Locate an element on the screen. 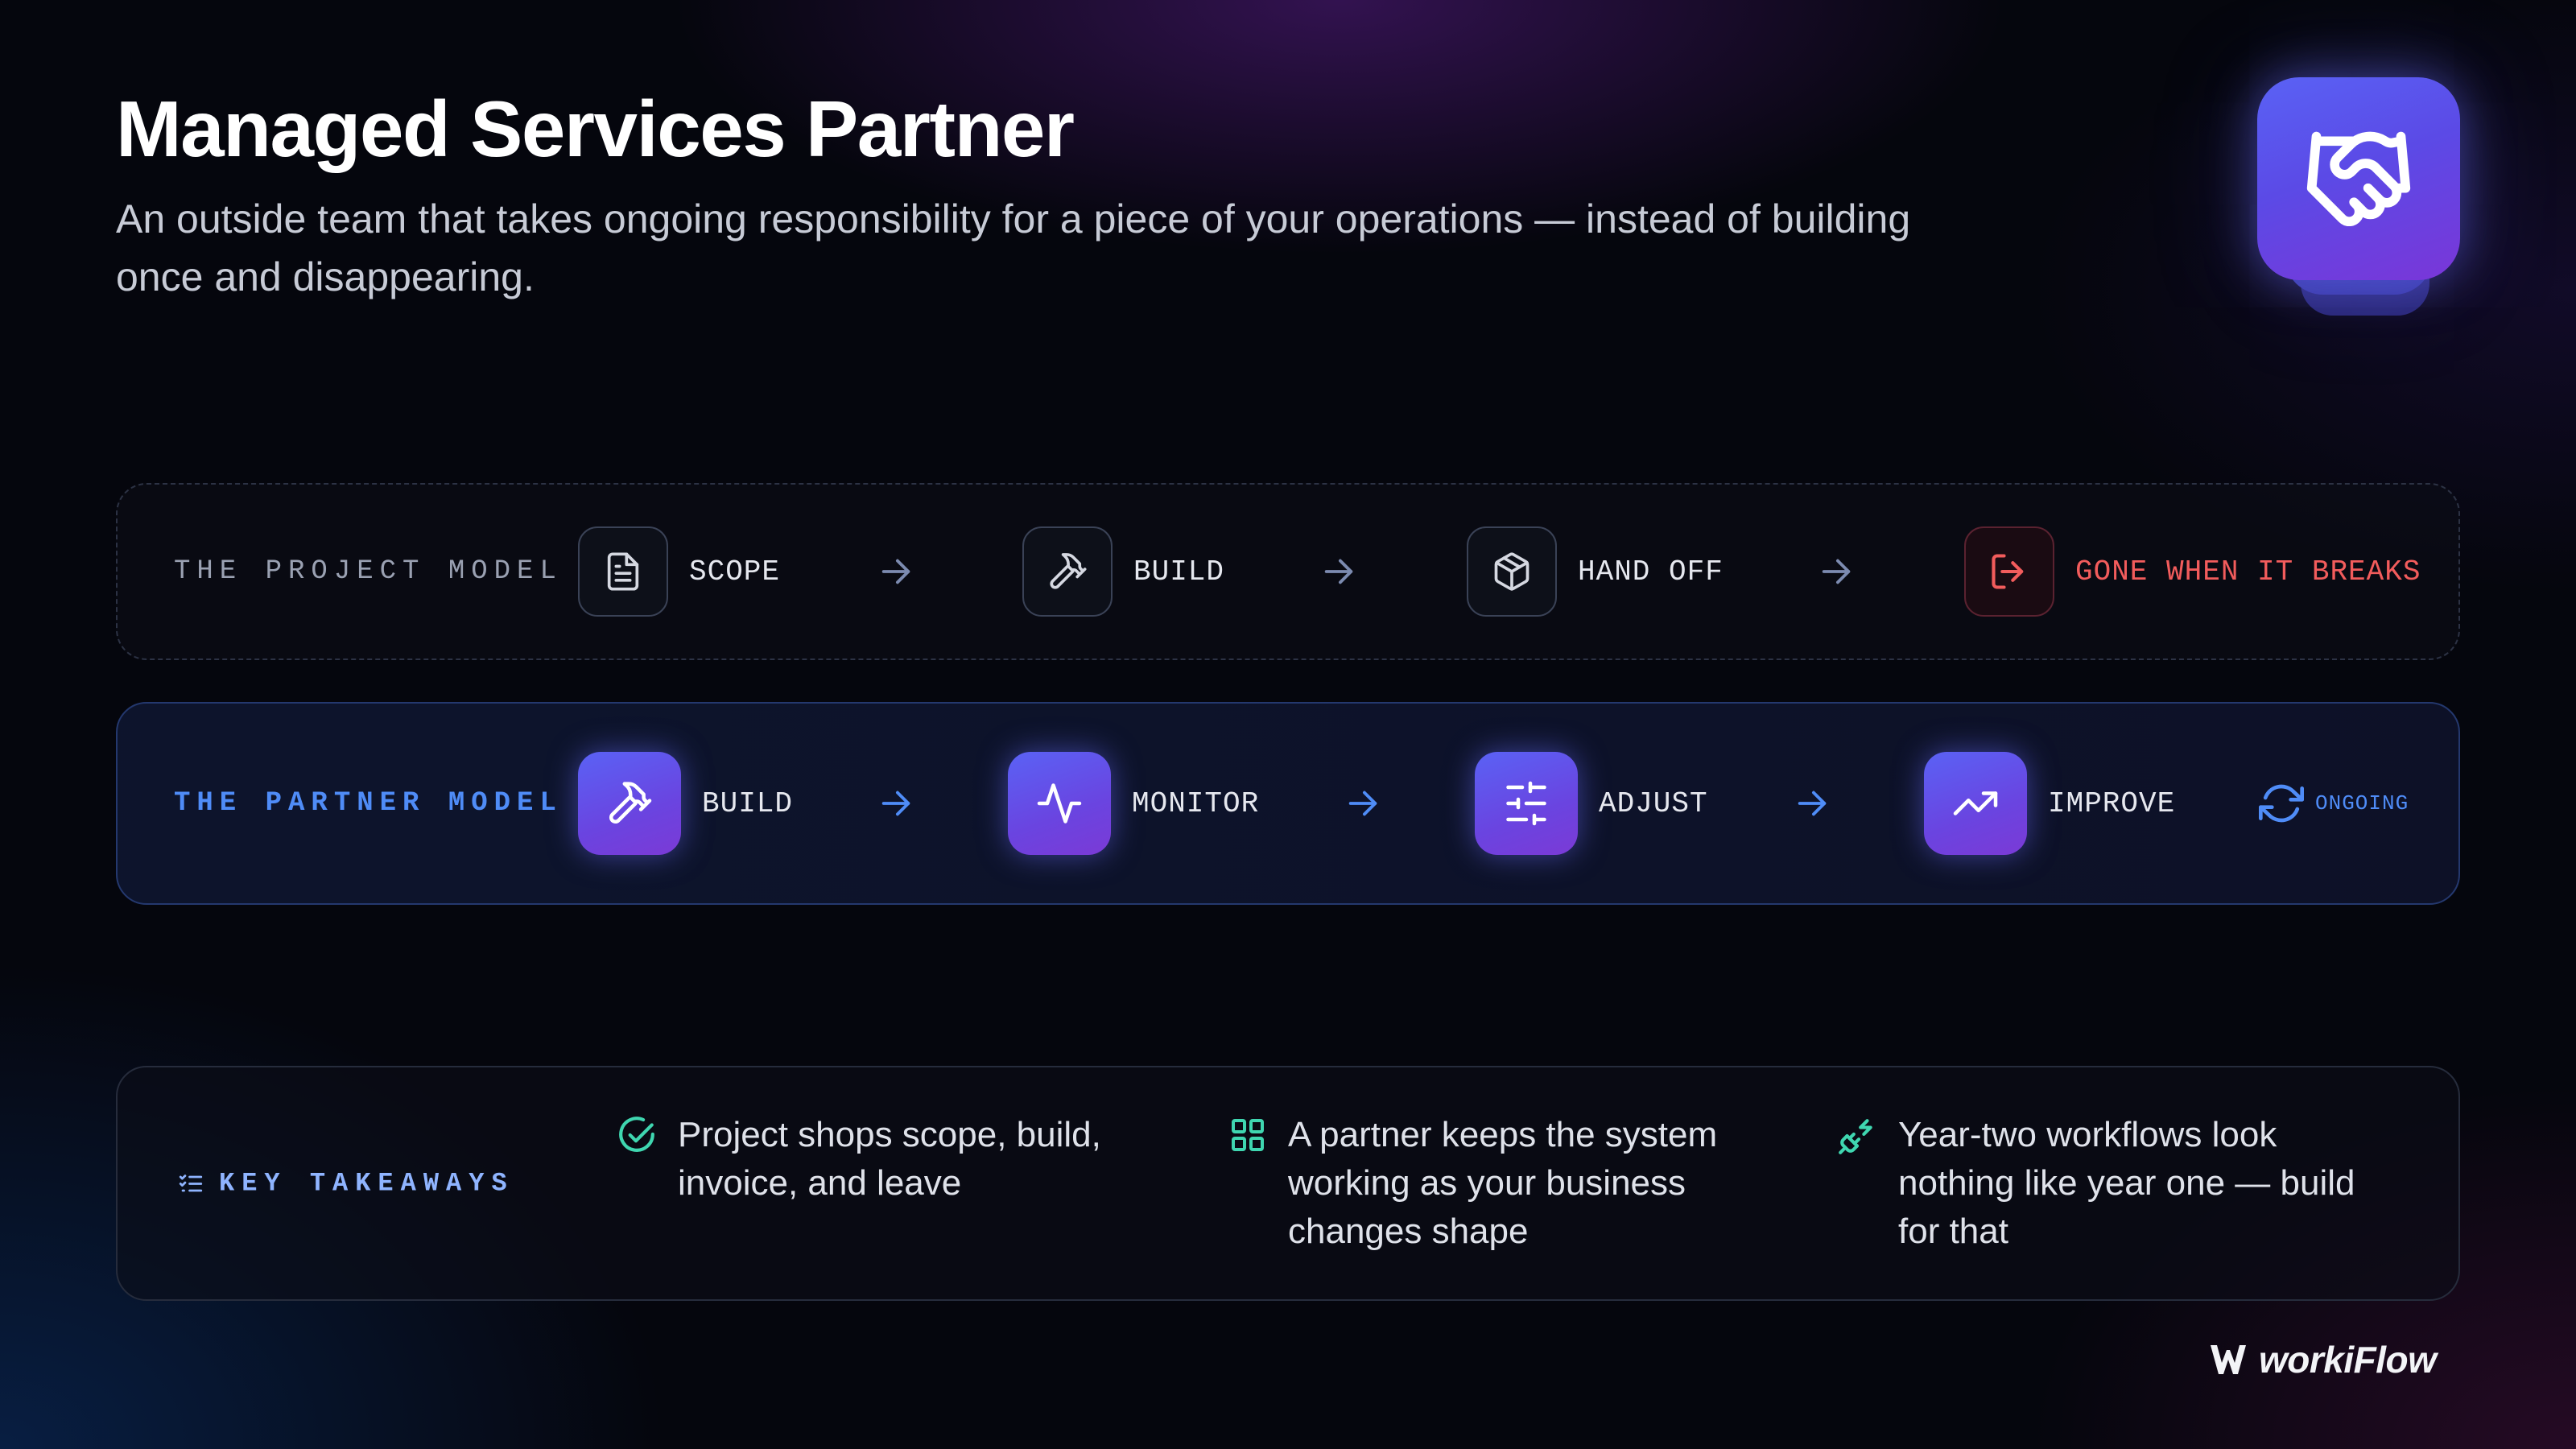  pulse-icon is located at coordinates (1059, 803).